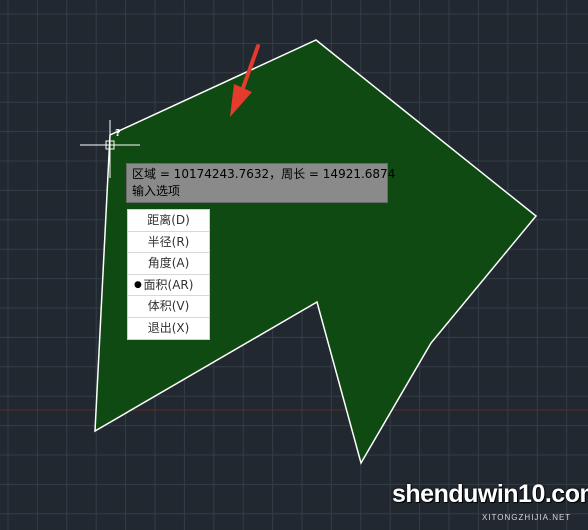 The image size is (588, 530). I want to click on menu-item-label: 面积(AR), so click(168, 284).